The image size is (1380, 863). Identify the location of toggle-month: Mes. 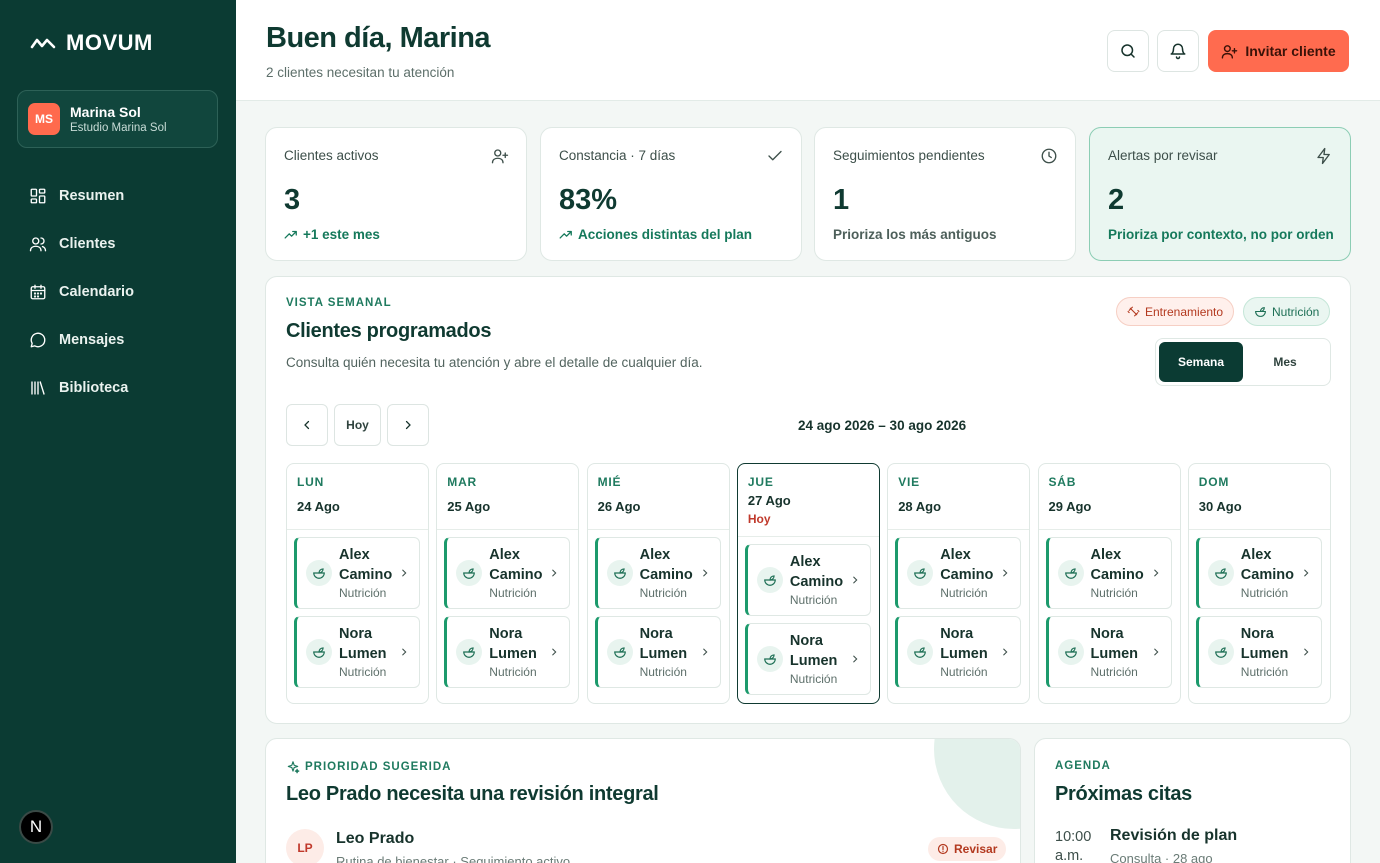
(1285, 362).